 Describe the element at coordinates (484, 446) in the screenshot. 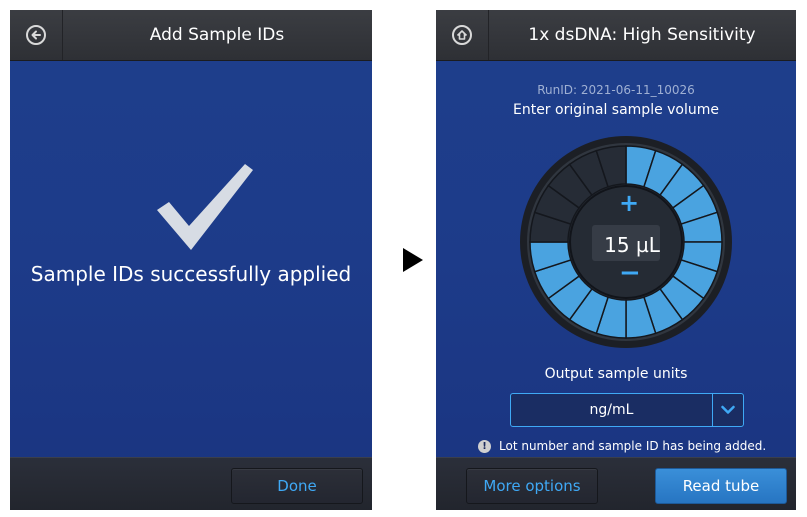

I see `info-icon: !` at that location.